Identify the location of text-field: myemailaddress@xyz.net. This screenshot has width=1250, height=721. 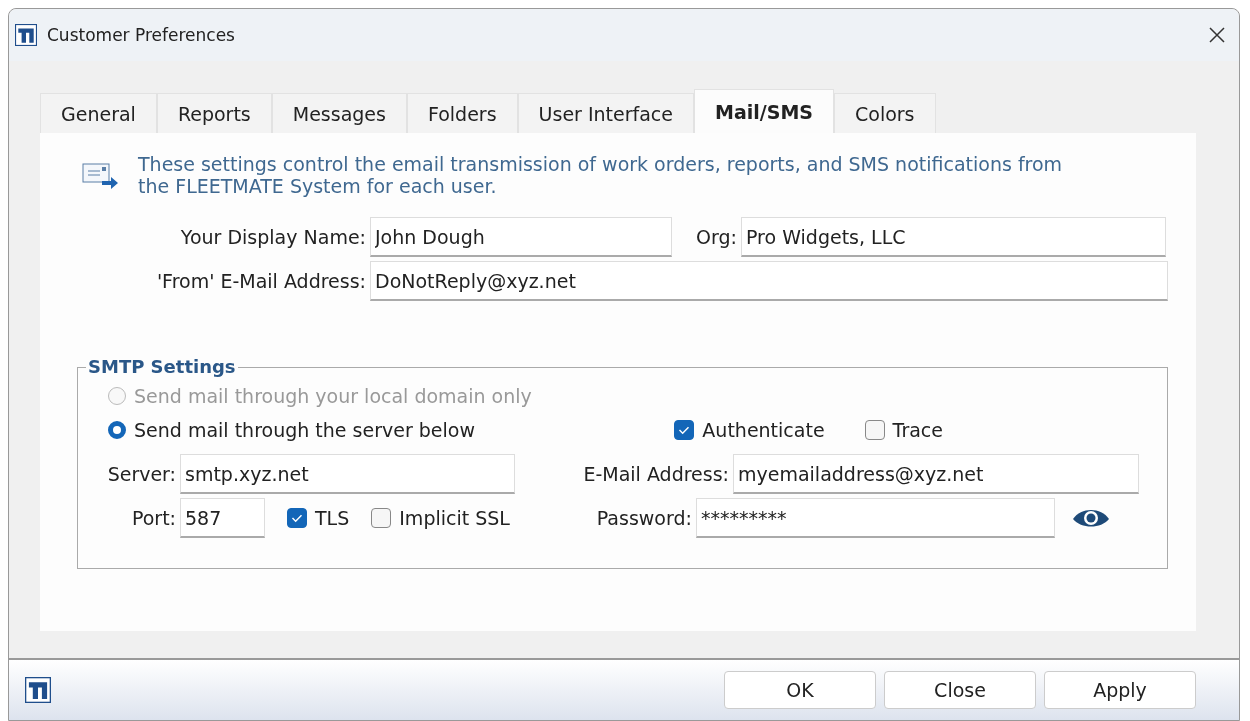
(936, 474).